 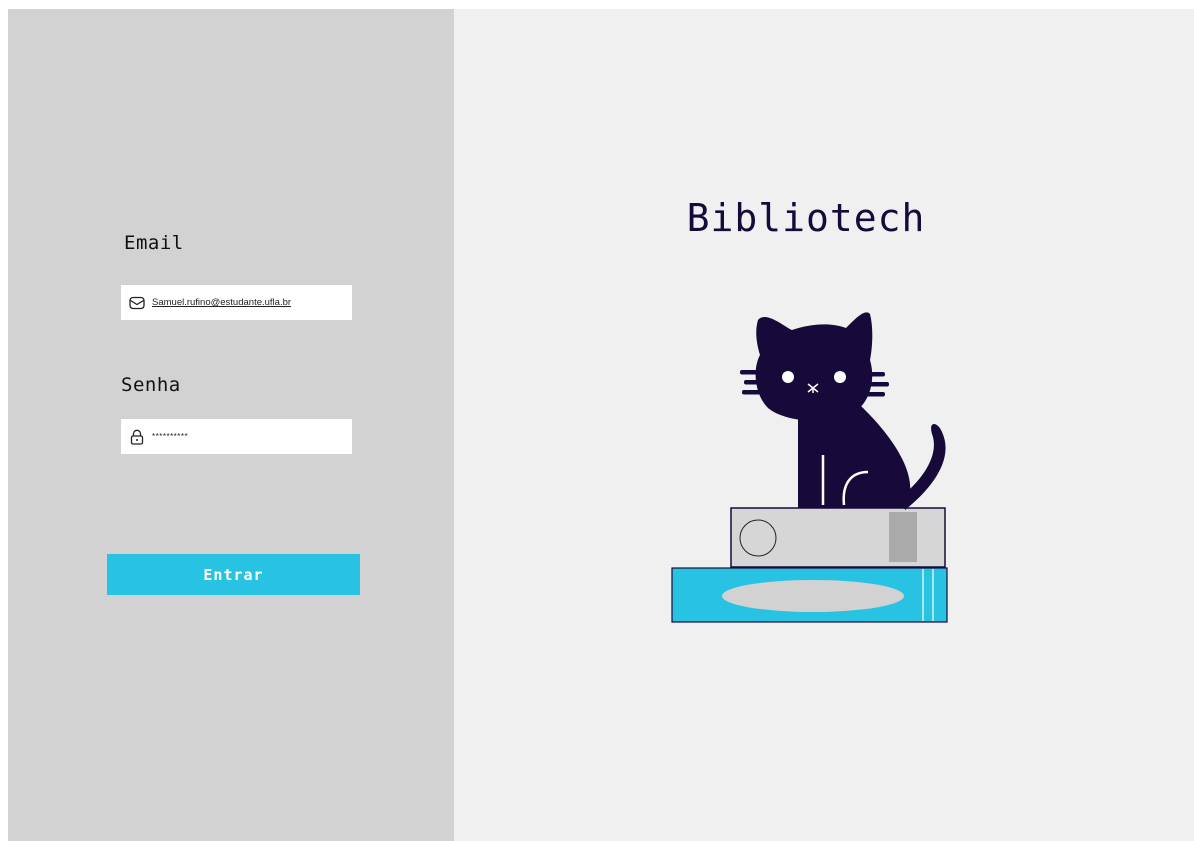 I want to click on cat-on-books-illustration, so click(x=809, y=467).